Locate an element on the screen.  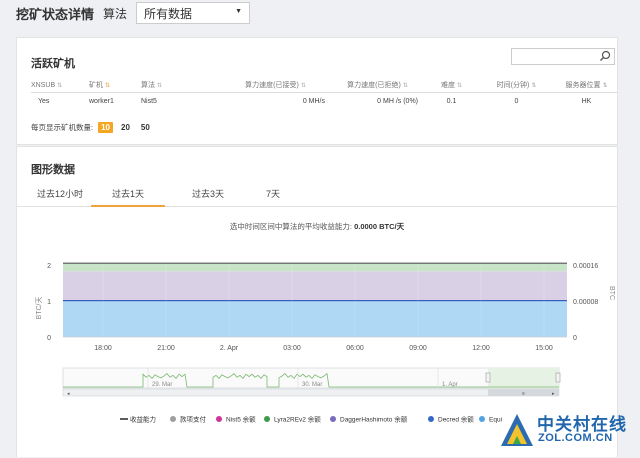
legend-label: Nist5 余额 is located at coordinates (241, 419).